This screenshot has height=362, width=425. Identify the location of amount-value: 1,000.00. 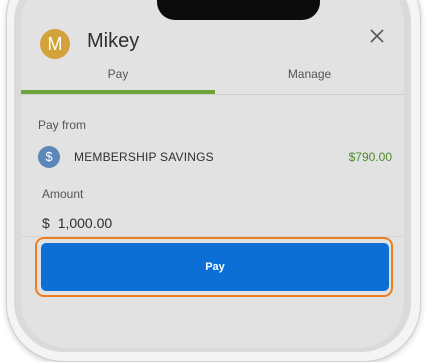
(85, 223).